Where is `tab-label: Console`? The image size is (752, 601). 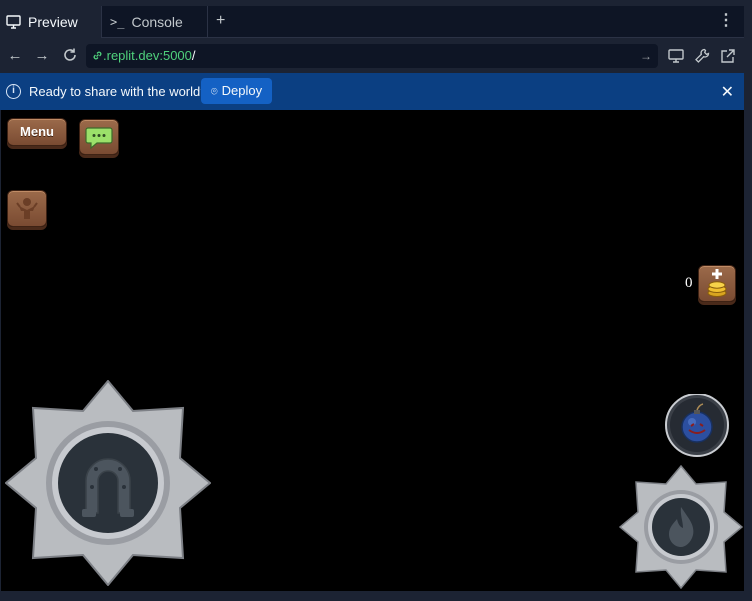
tab-label: Console is located at coordinates (157, 22).